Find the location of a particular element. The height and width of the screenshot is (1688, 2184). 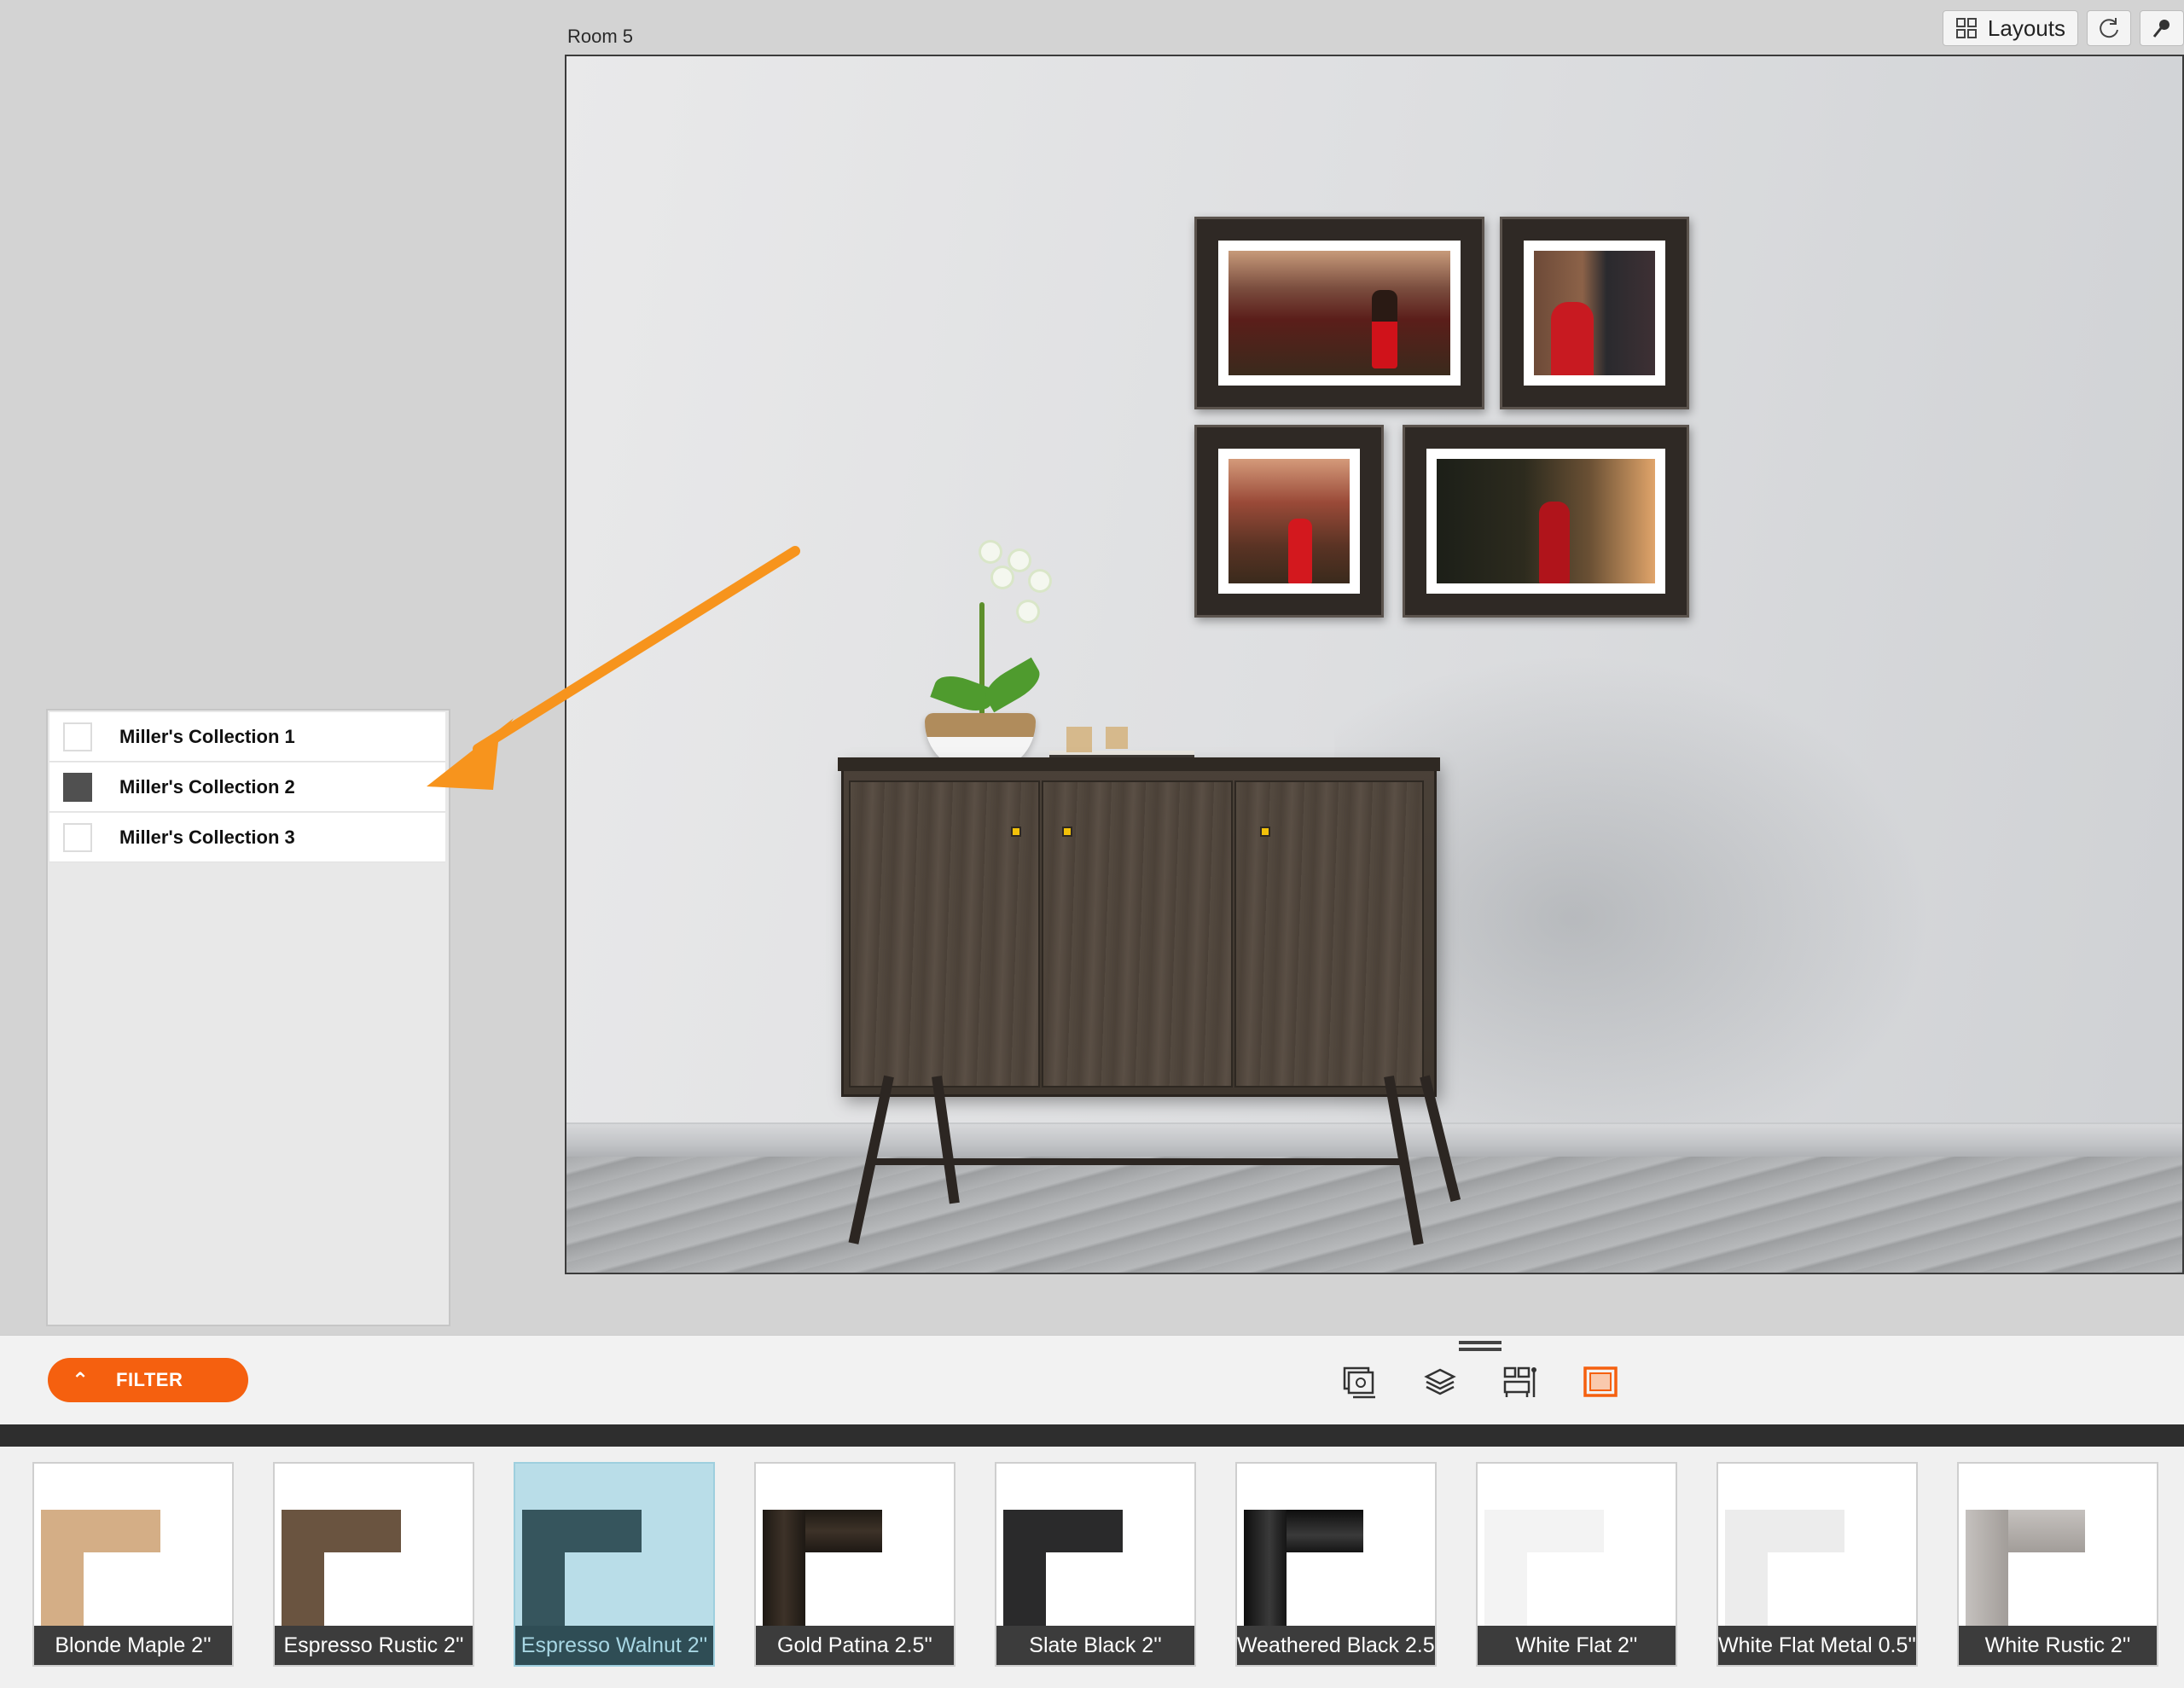

photos-icon is located at coordinates (1360, 1382).